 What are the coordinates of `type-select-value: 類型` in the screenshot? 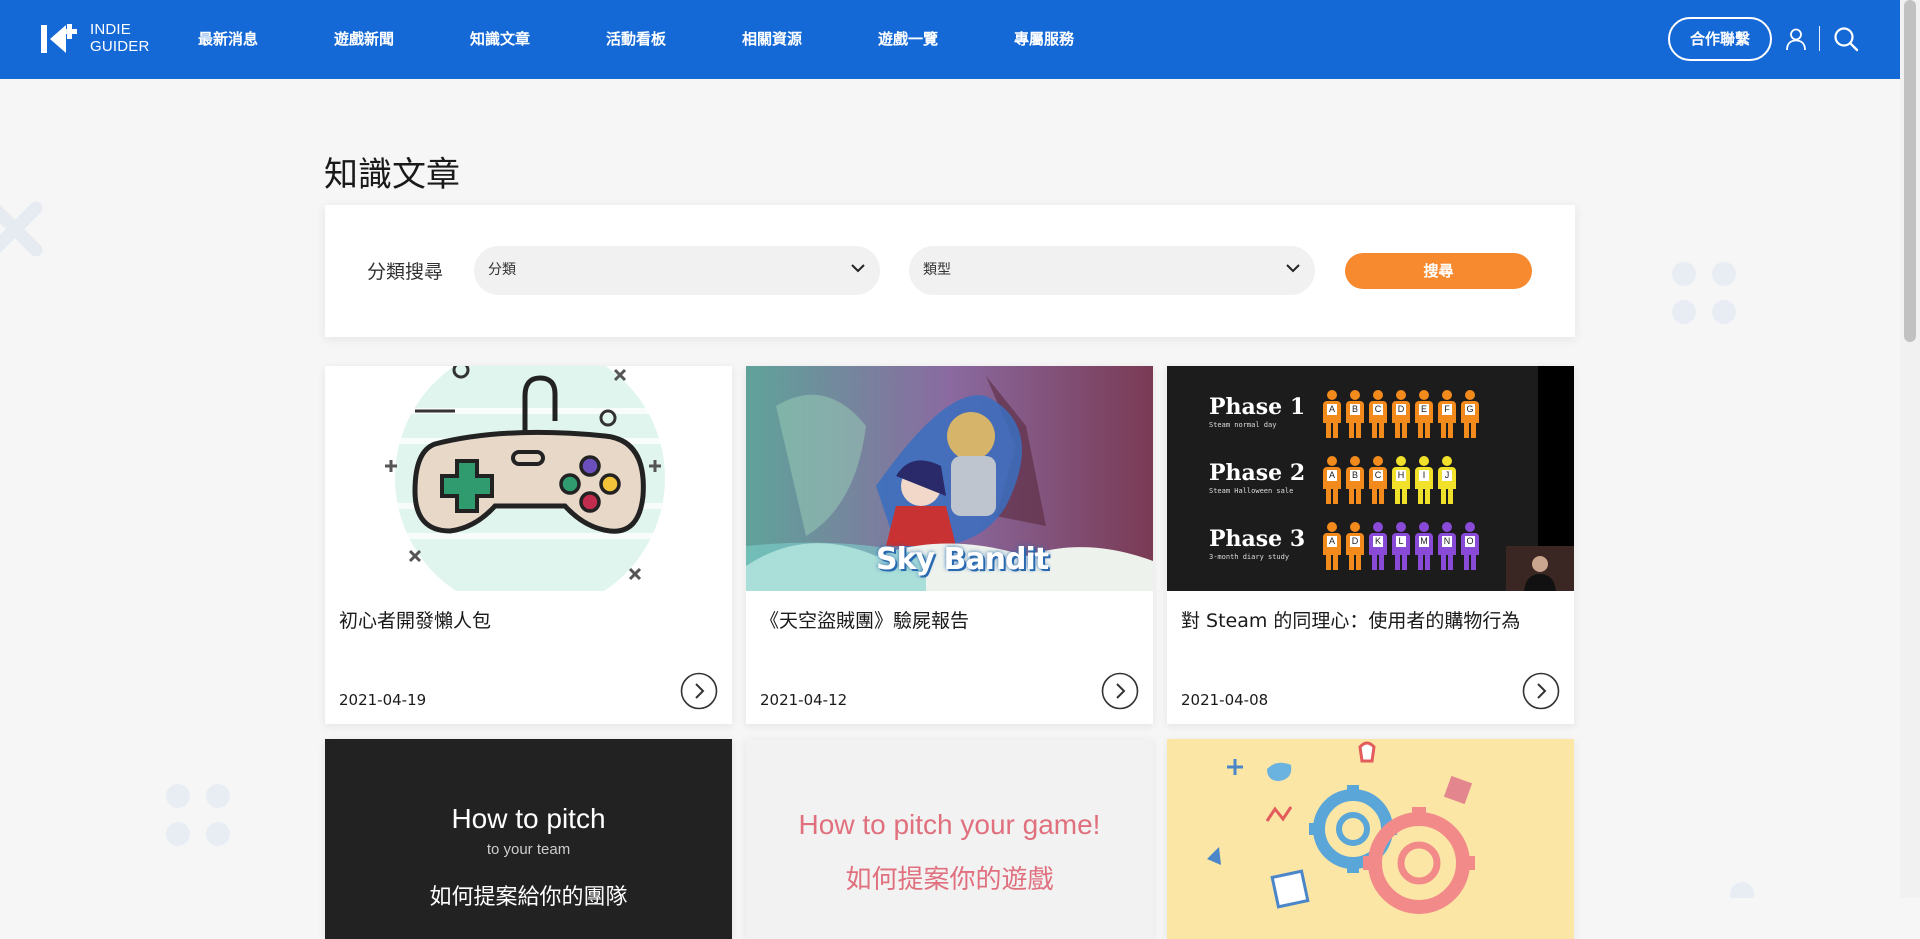 It's located at (937, 270).